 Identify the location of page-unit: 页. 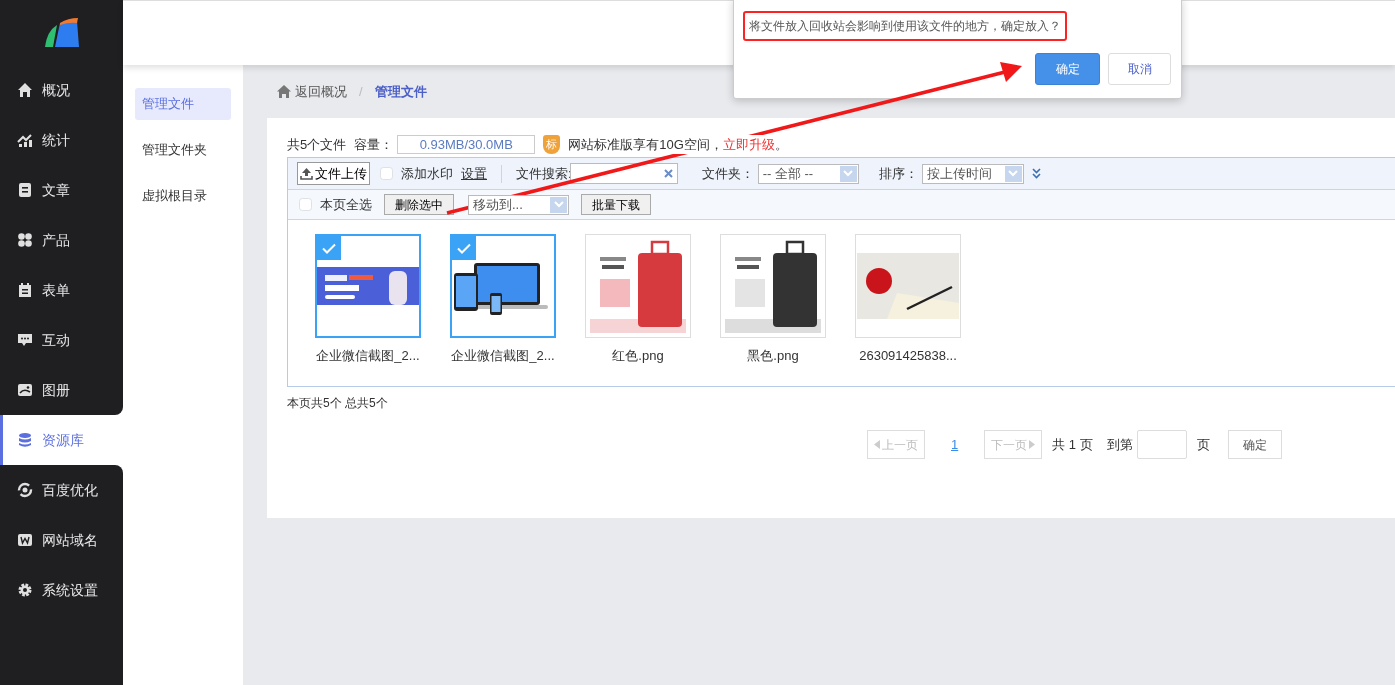
(1203, 444).